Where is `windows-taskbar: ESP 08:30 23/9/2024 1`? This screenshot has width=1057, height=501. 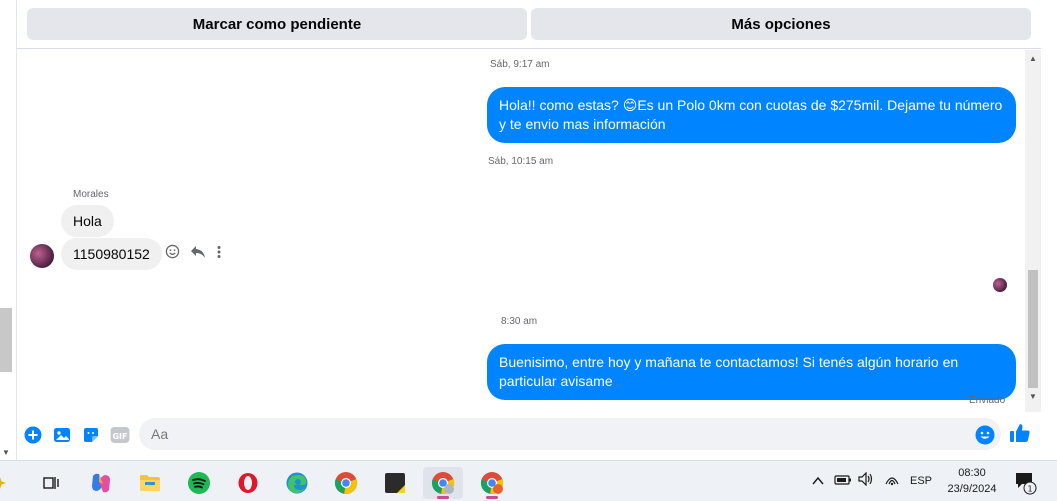 windows-taskbar: ESP 08:30 23/9/2024 1 is located at coordinates (528, 480).